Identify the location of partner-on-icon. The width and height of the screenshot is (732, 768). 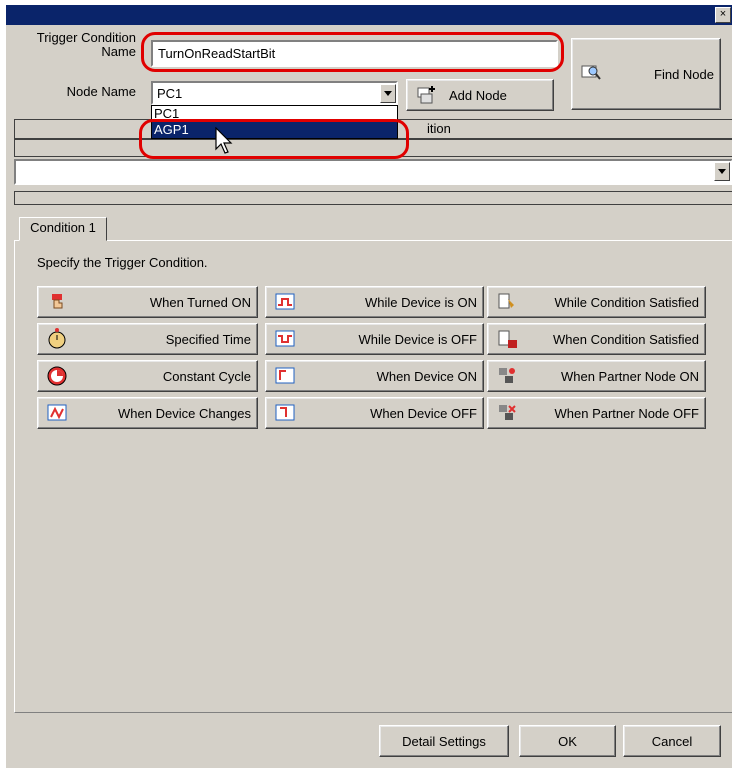
(507, 375).